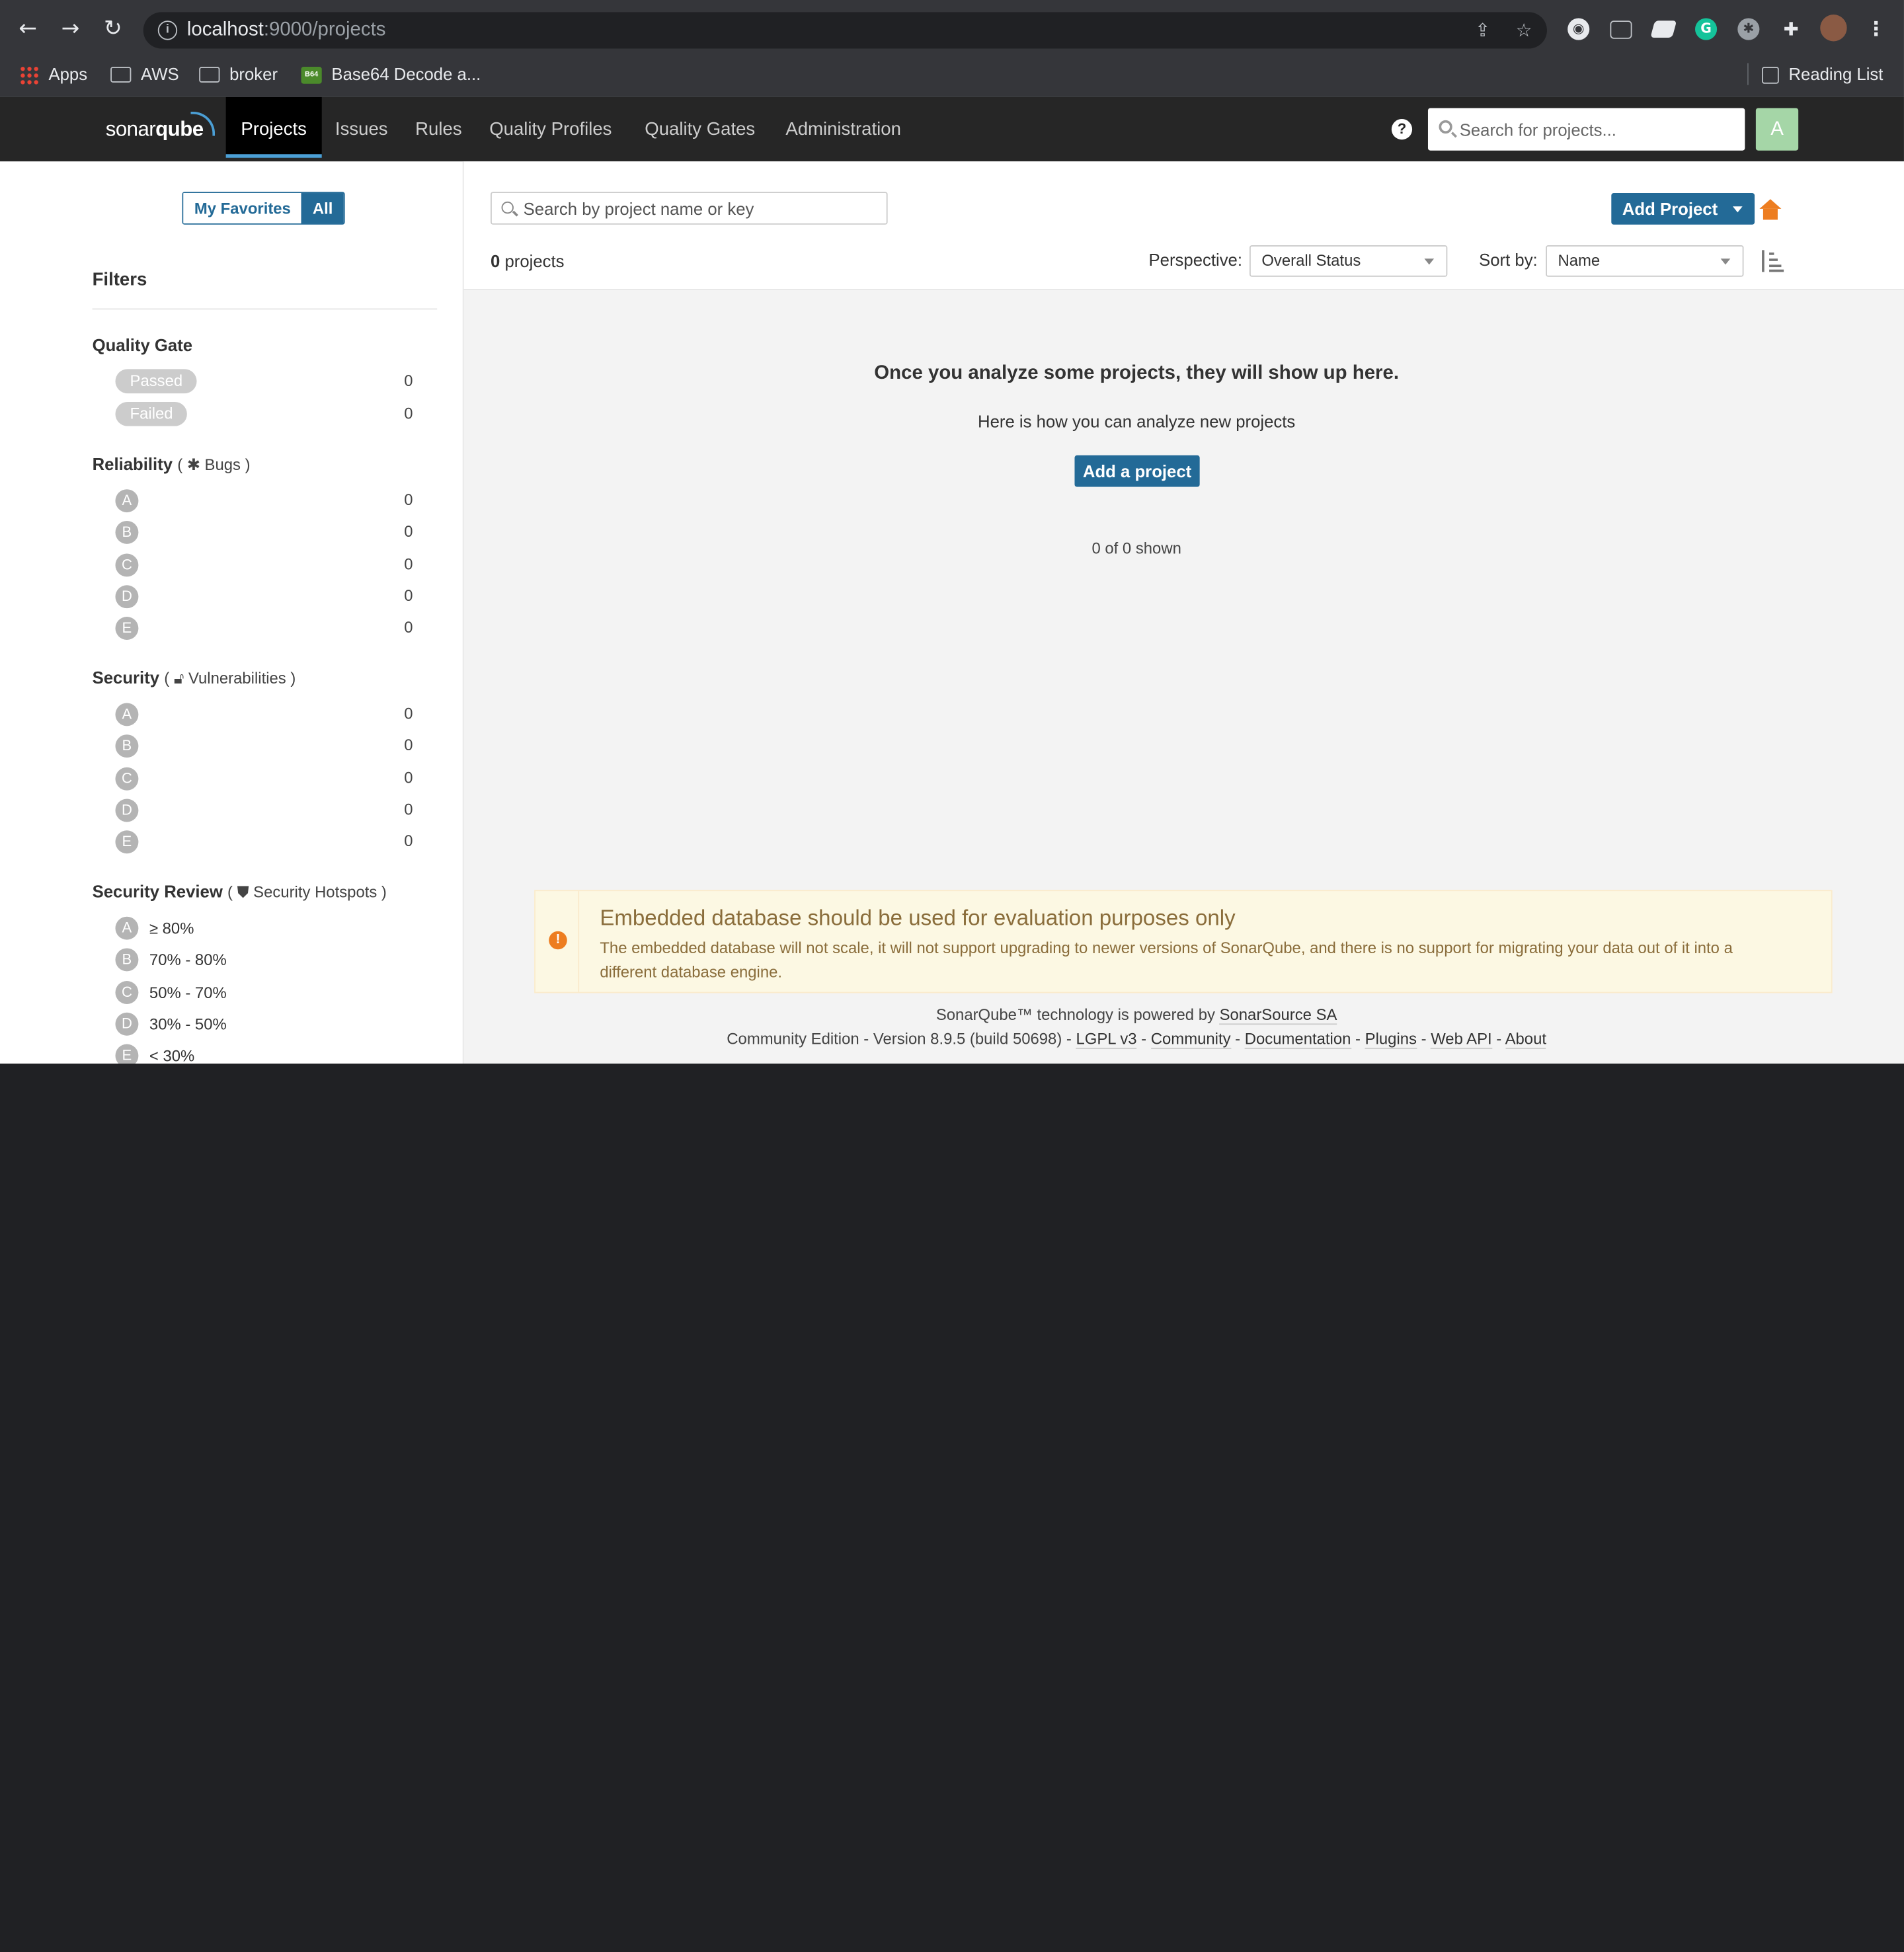  I want to click on url-text: localhost:9000/projects, so click(286, 30).